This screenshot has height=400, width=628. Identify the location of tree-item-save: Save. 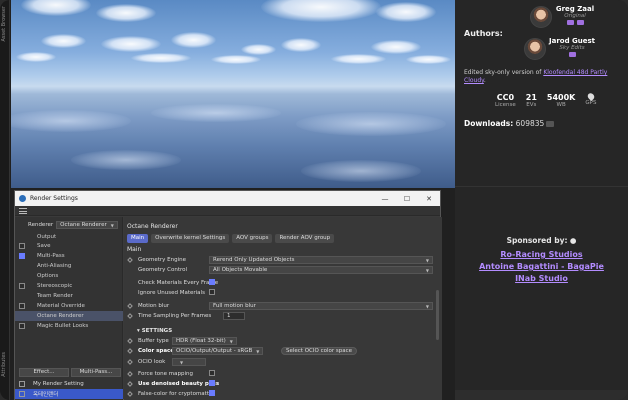
(69, 246).